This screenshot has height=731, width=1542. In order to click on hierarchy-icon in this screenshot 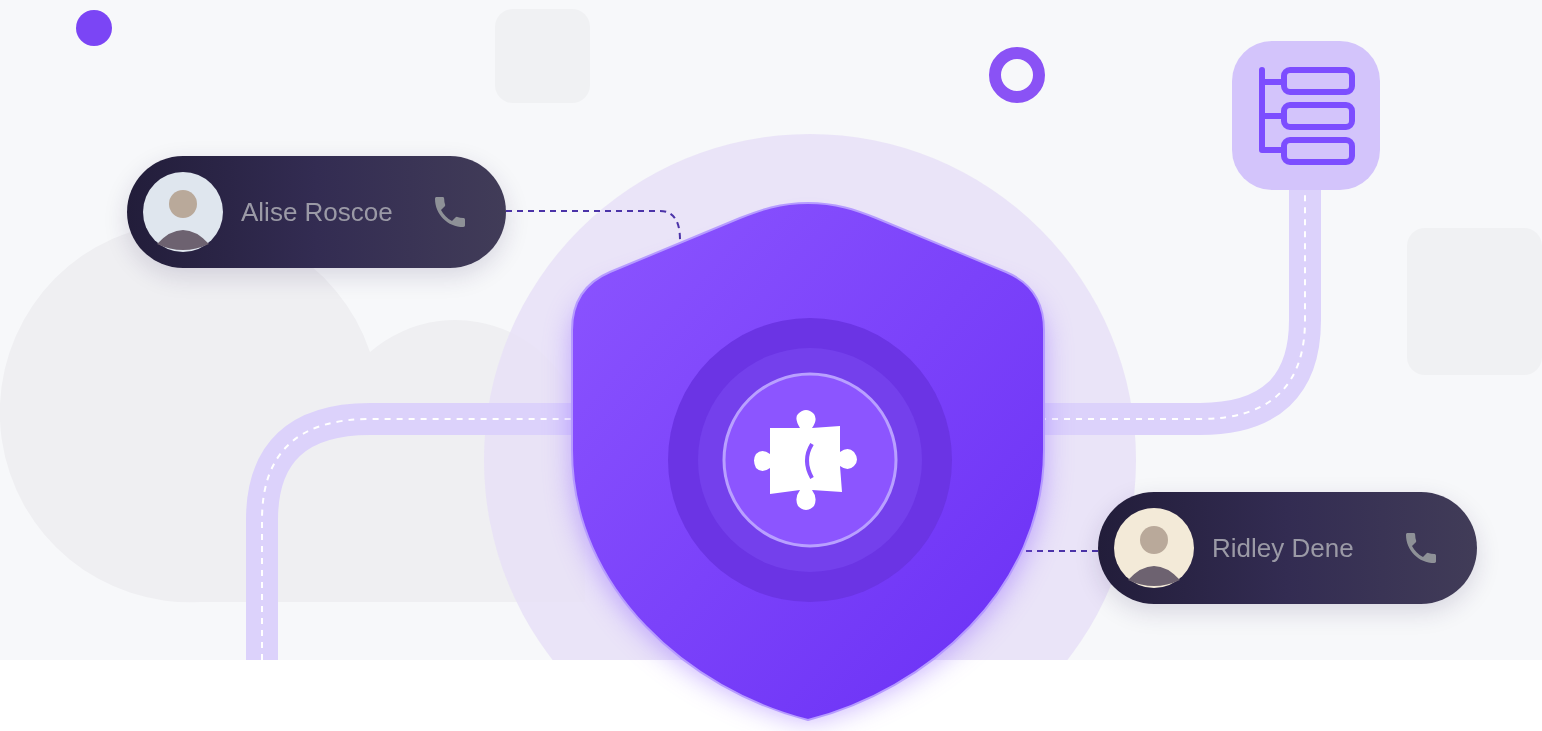, I will do `click(1306, 115)`.